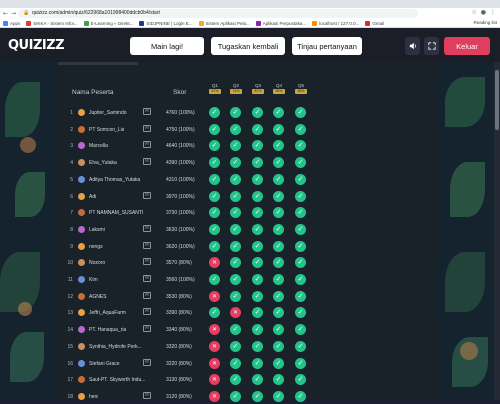  What do you see at coordinates (327, 46) in the screenshot?
I see `review-questions-button: Tinjau pertanyaan` at bounding box center [327, 46].